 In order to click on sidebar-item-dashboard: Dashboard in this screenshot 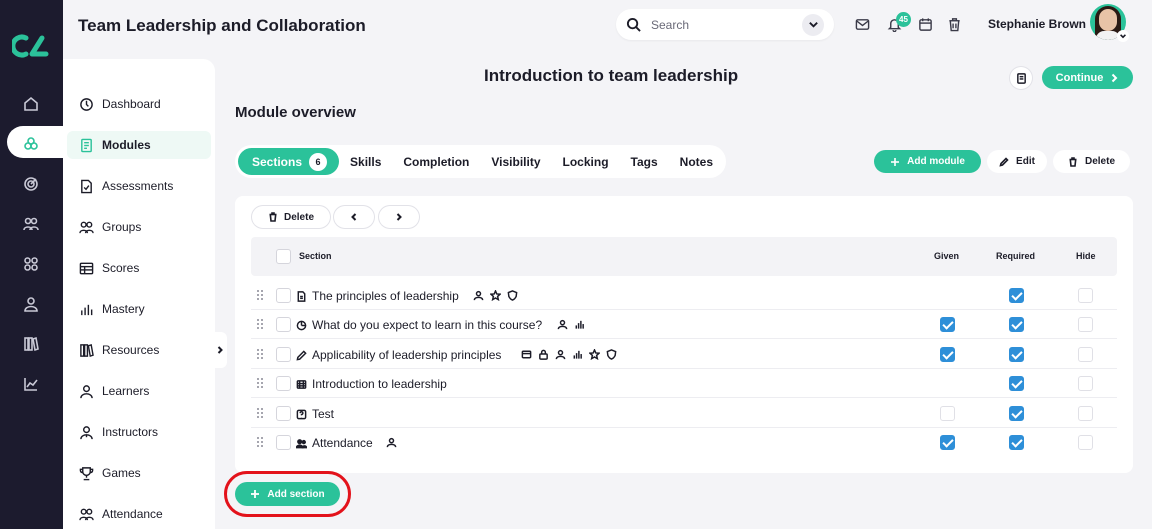, I will do `click(139, 104)`.